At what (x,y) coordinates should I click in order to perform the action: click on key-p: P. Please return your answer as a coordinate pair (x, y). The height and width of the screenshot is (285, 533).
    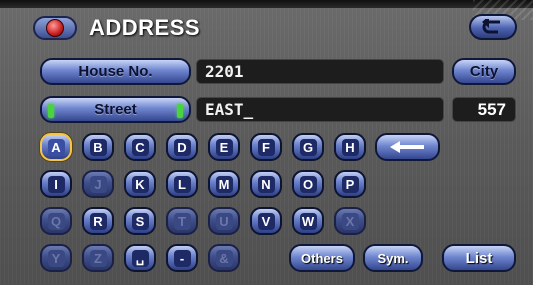
    Looking at the image, I should click on (350, 184).